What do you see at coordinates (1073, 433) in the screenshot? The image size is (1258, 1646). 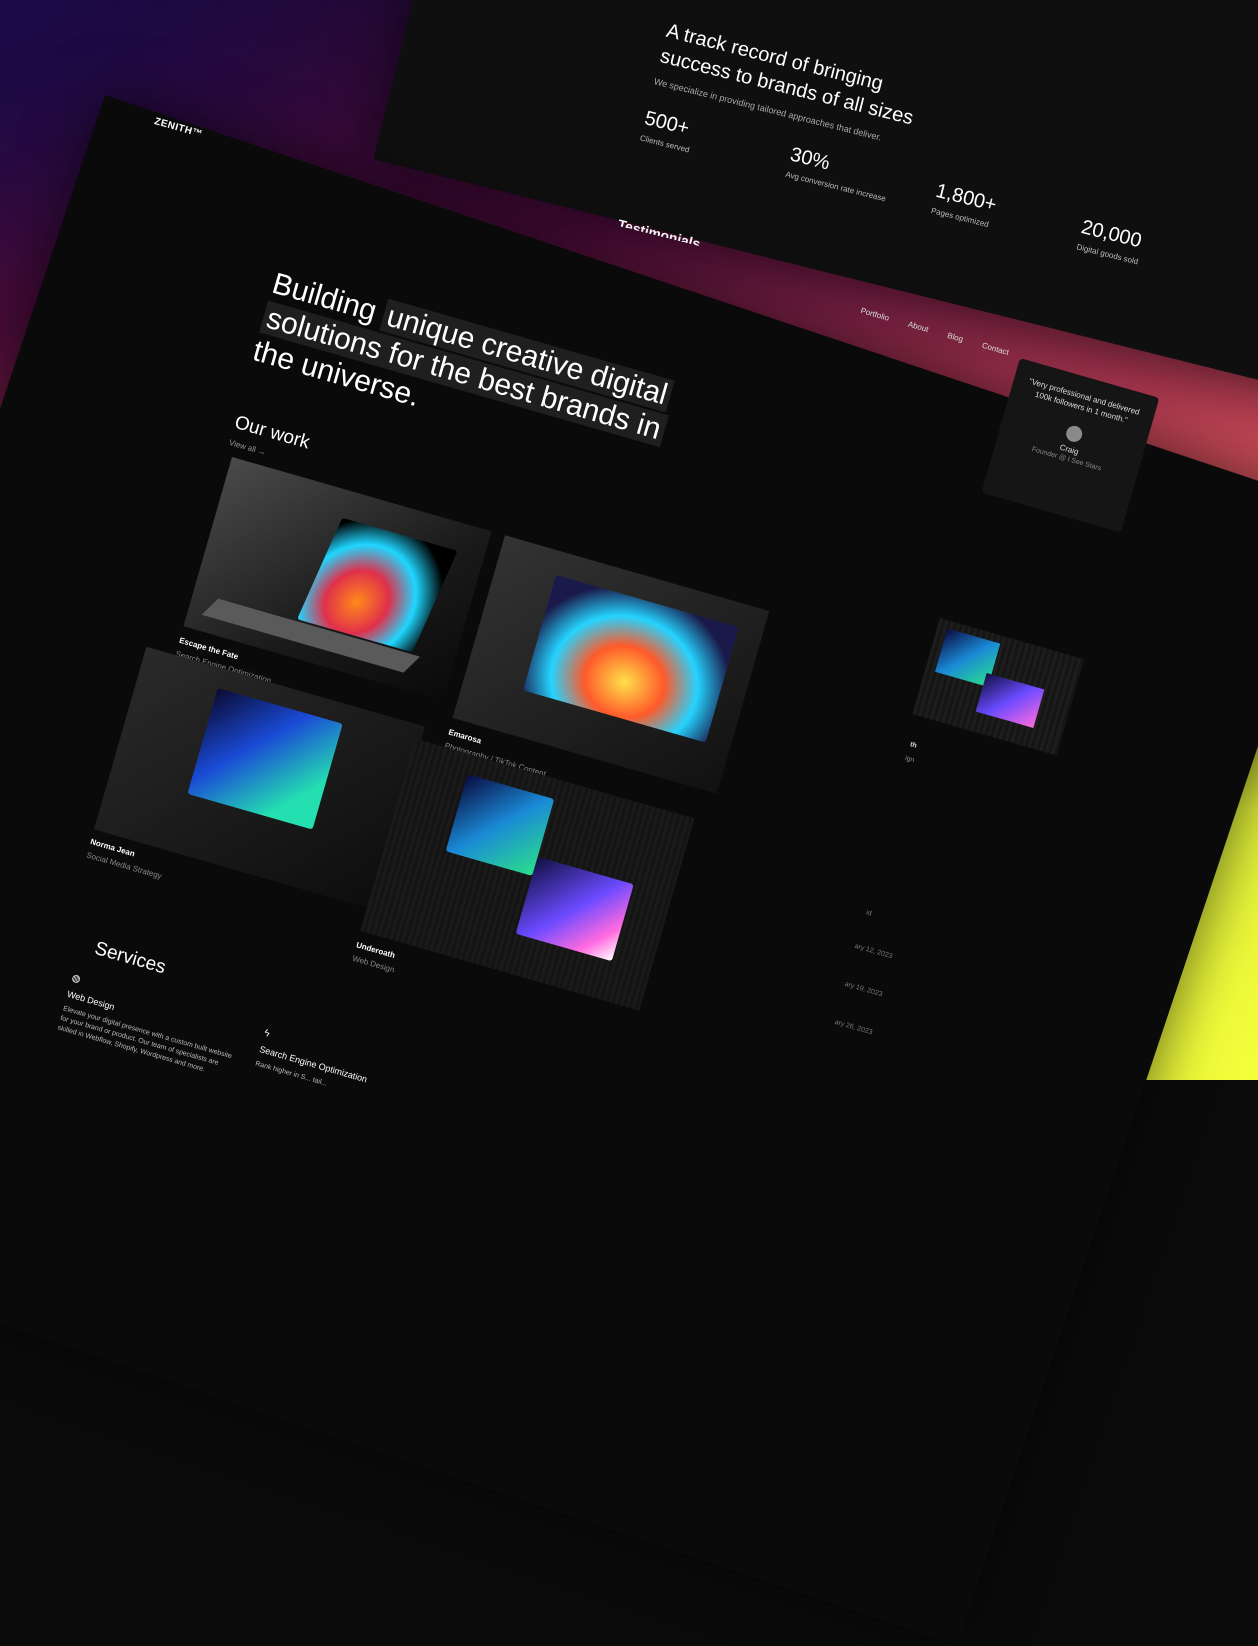 I see `avatar` at bounding box center [1073, 433].